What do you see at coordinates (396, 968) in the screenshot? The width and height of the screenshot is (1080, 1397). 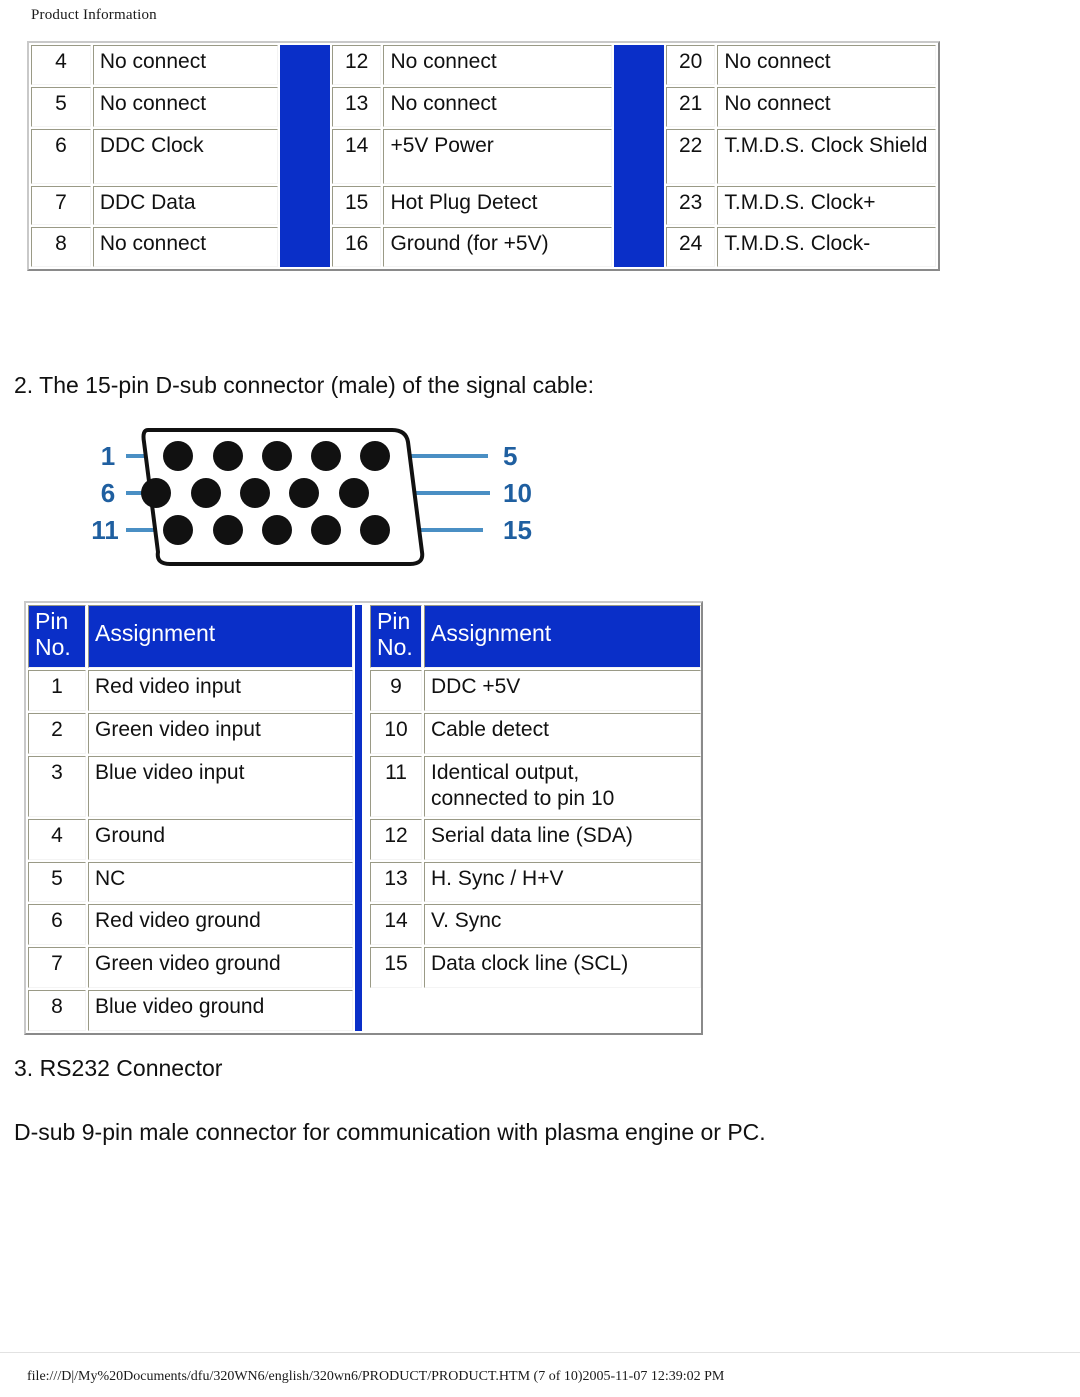 I see `dsub-pin-cell: 15` at bounding box center [396, 968].